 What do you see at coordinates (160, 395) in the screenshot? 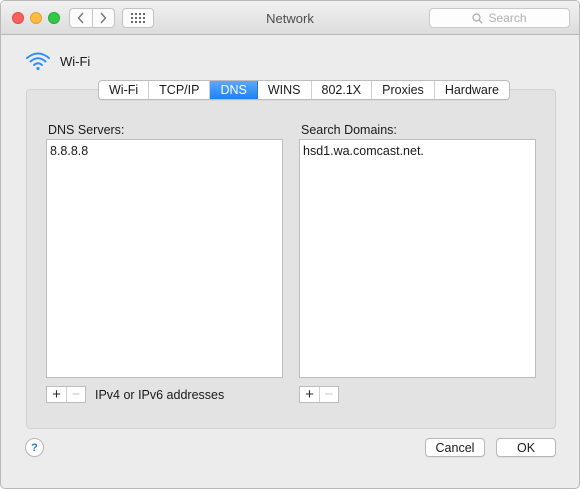
I see `address-hint: IPv4 or IPv6 addresses` at bounding box center [160, 395].